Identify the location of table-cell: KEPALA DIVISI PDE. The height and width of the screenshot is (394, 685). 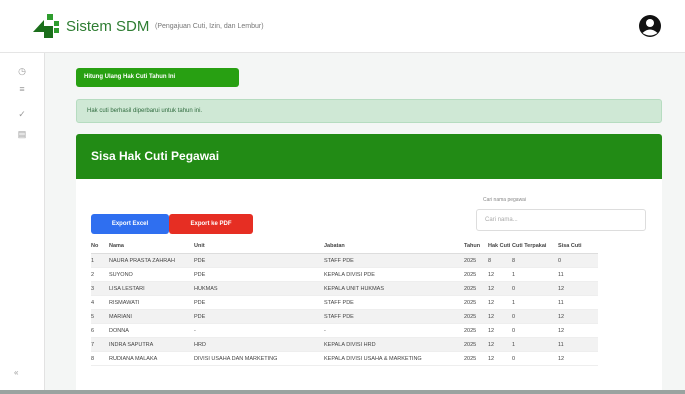
(394, 274).